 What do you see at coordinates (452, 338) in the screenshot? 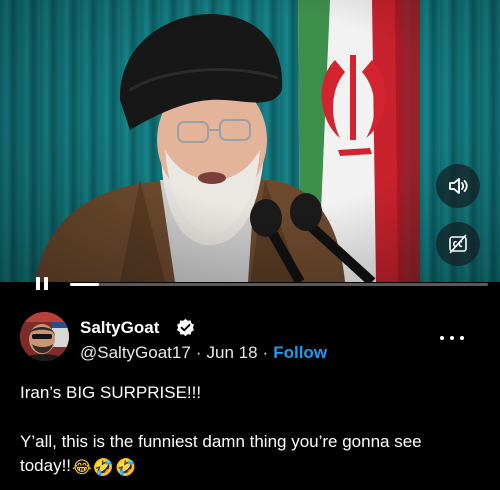
I see `more-horizontal-icon` at bounding box center [452, 338].